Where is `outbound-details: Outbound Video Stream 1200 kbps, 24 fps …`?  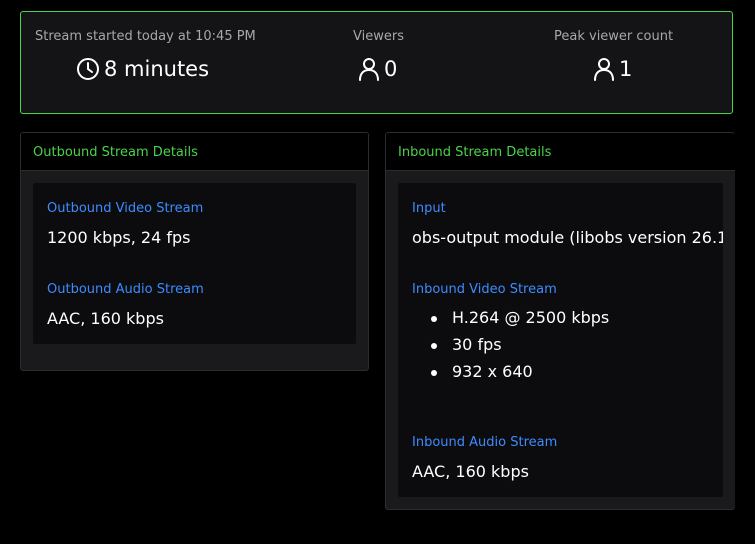 outbound-details: Outbound Video Stream 1200 kbps, 24 fps … is located at coordinates (194, 263).